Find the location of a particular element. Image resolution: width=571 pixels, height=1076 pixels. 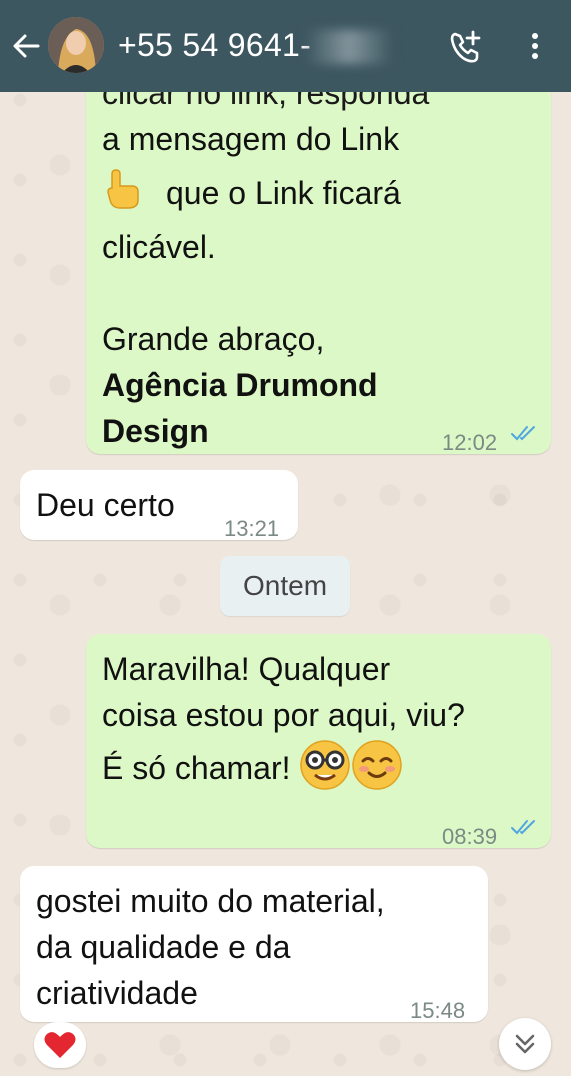

contact-name: +55 54 9641- is located at coordinates (214, 45).